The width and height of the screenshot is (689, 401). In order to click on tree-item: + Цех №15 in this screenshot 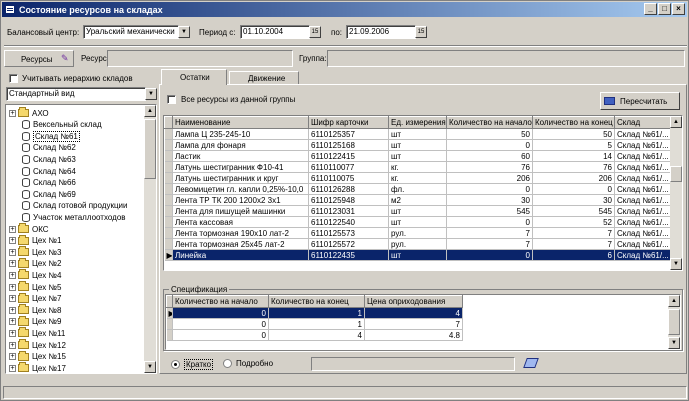, I will do `click(37, 356)`.